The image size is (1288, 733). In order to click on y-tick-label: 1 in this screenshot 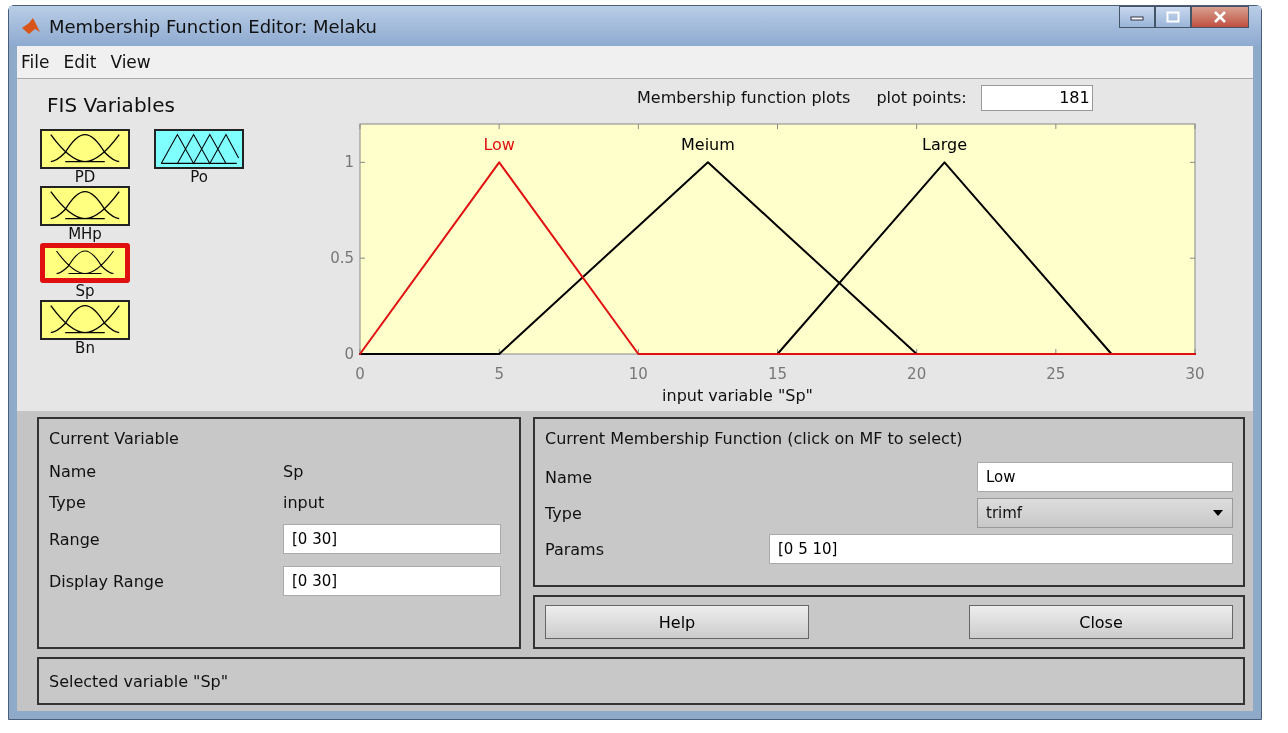, I will do `click(349, 162)`.